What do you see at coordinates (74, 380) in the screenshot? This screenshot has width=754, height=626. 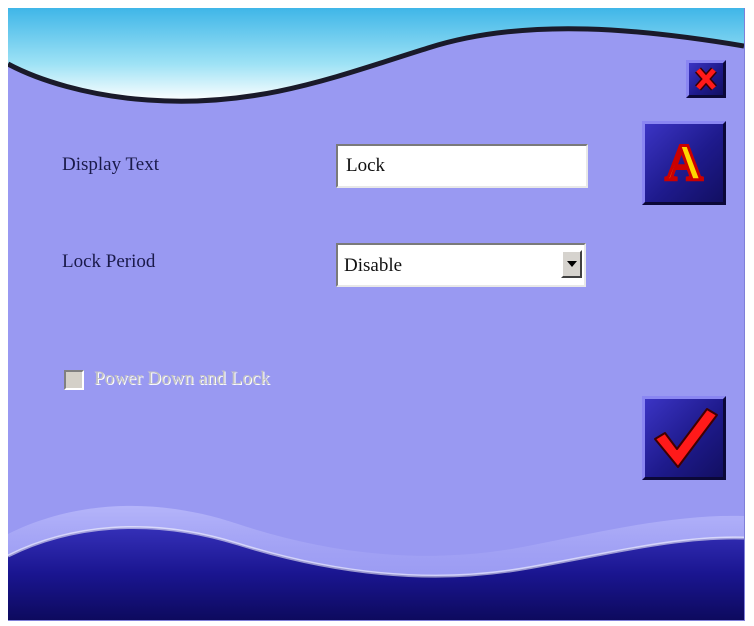 I see `power-down-checkbox` at bounding box center [74, 380].